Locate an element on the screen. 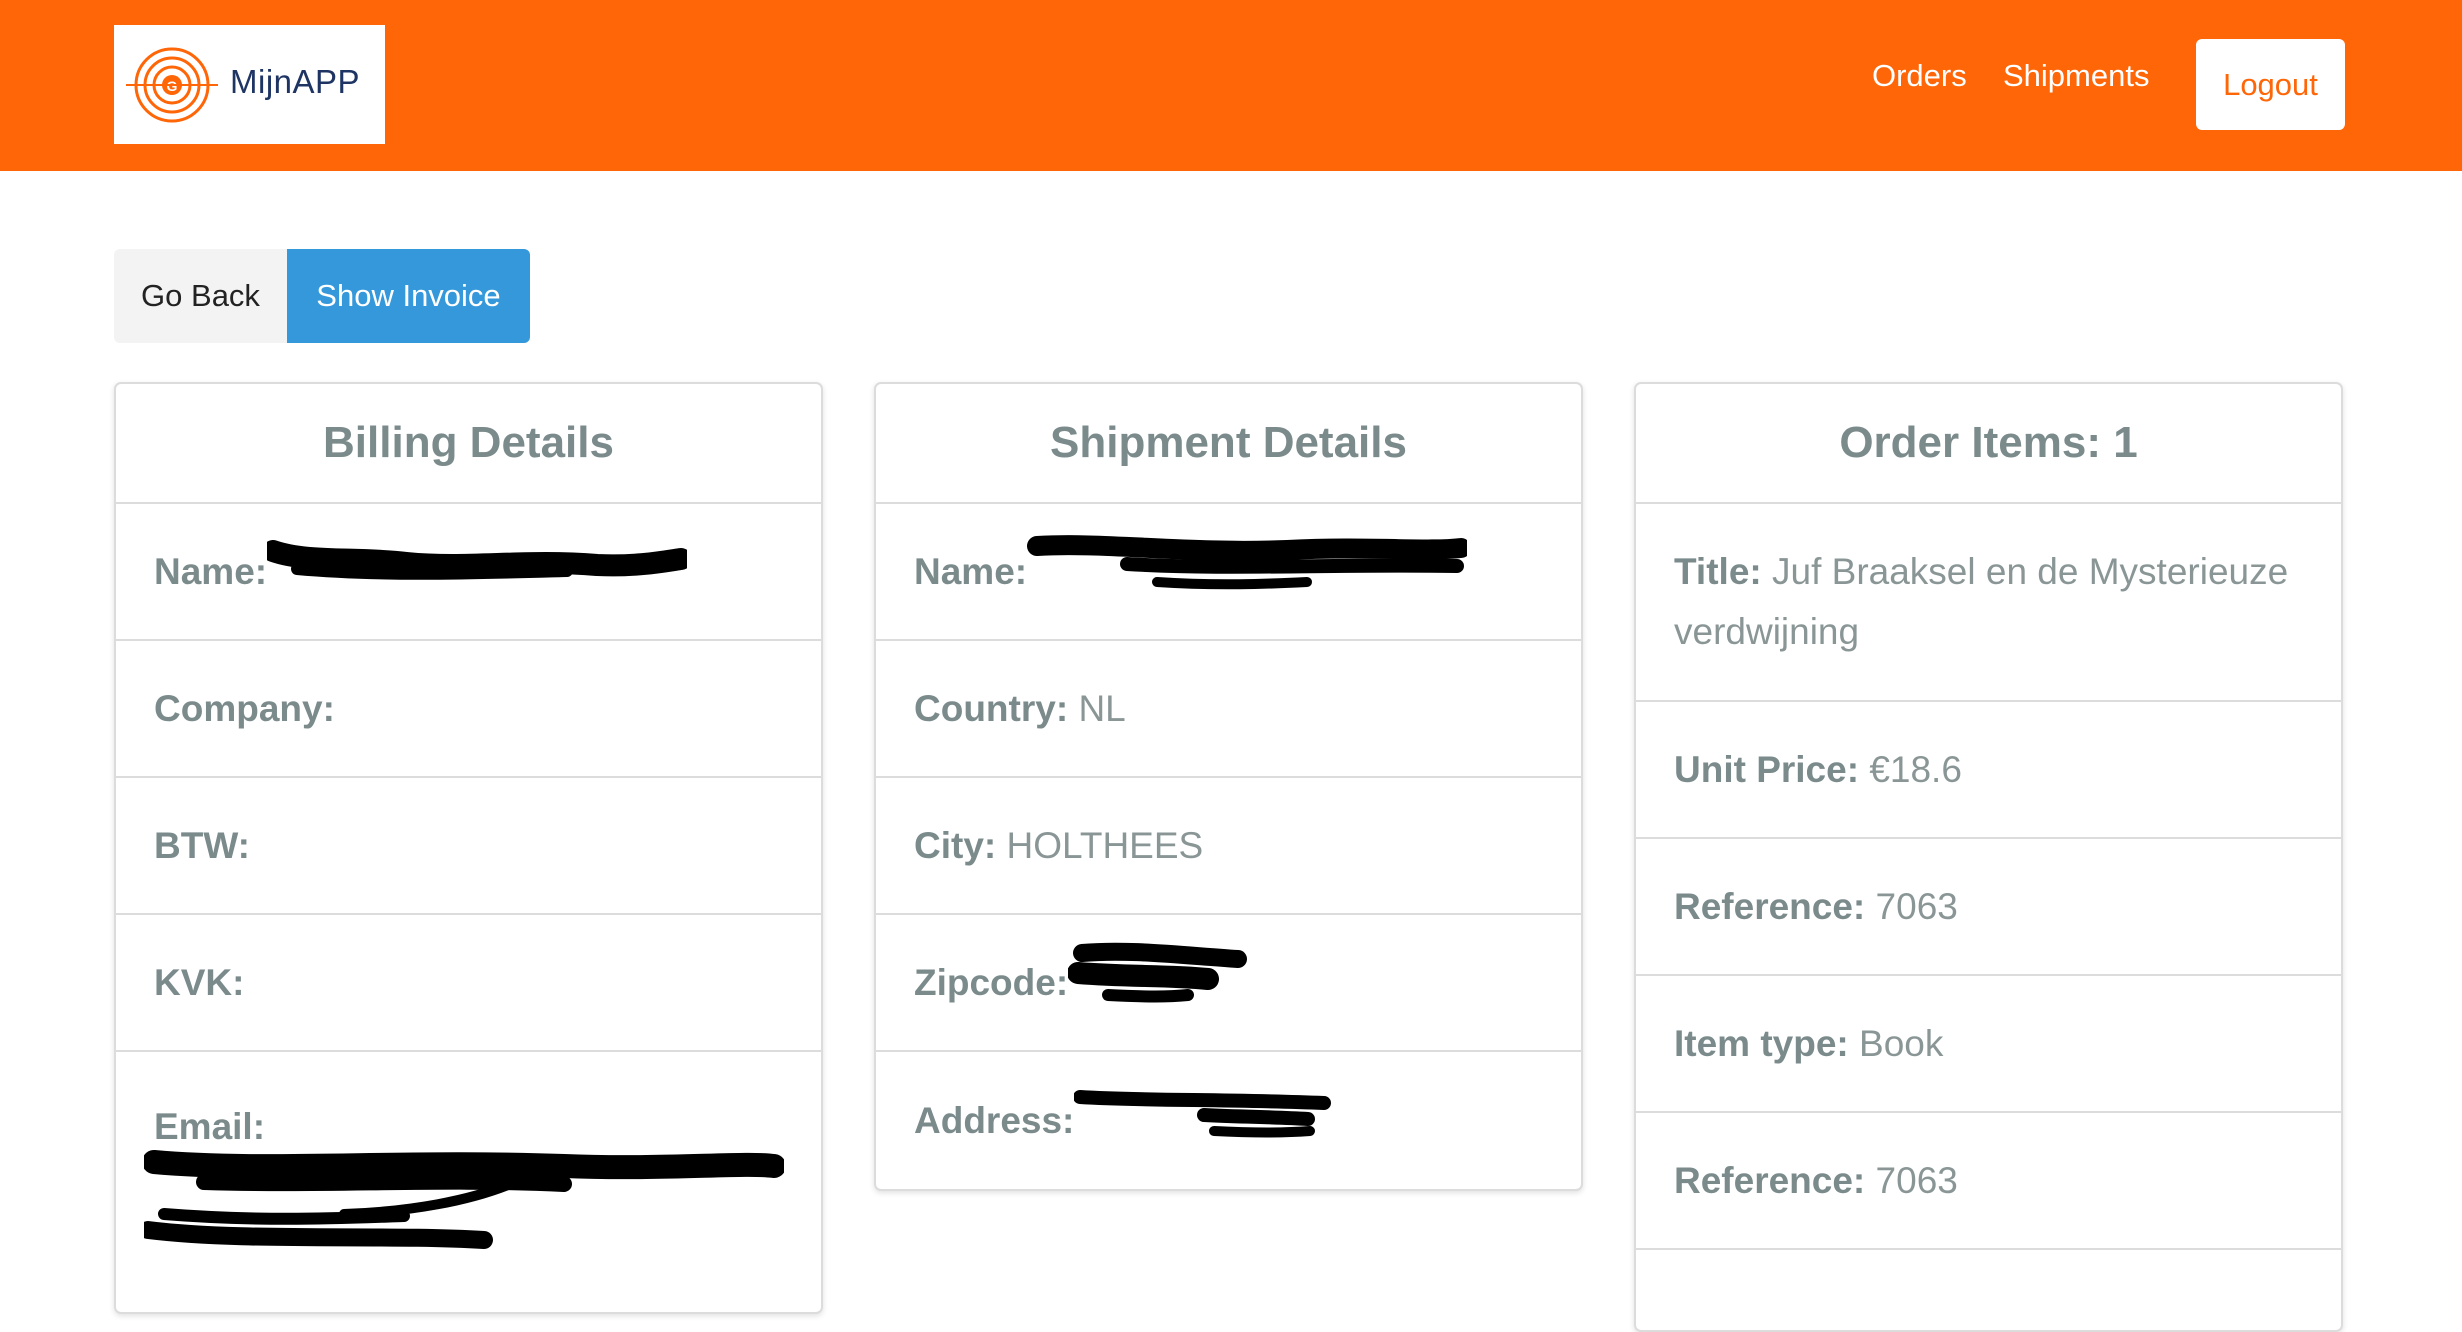 The height and width of the screenshot is (1332, 2462). order-item-type-value: Book is located at coordinates (1901, 1043).